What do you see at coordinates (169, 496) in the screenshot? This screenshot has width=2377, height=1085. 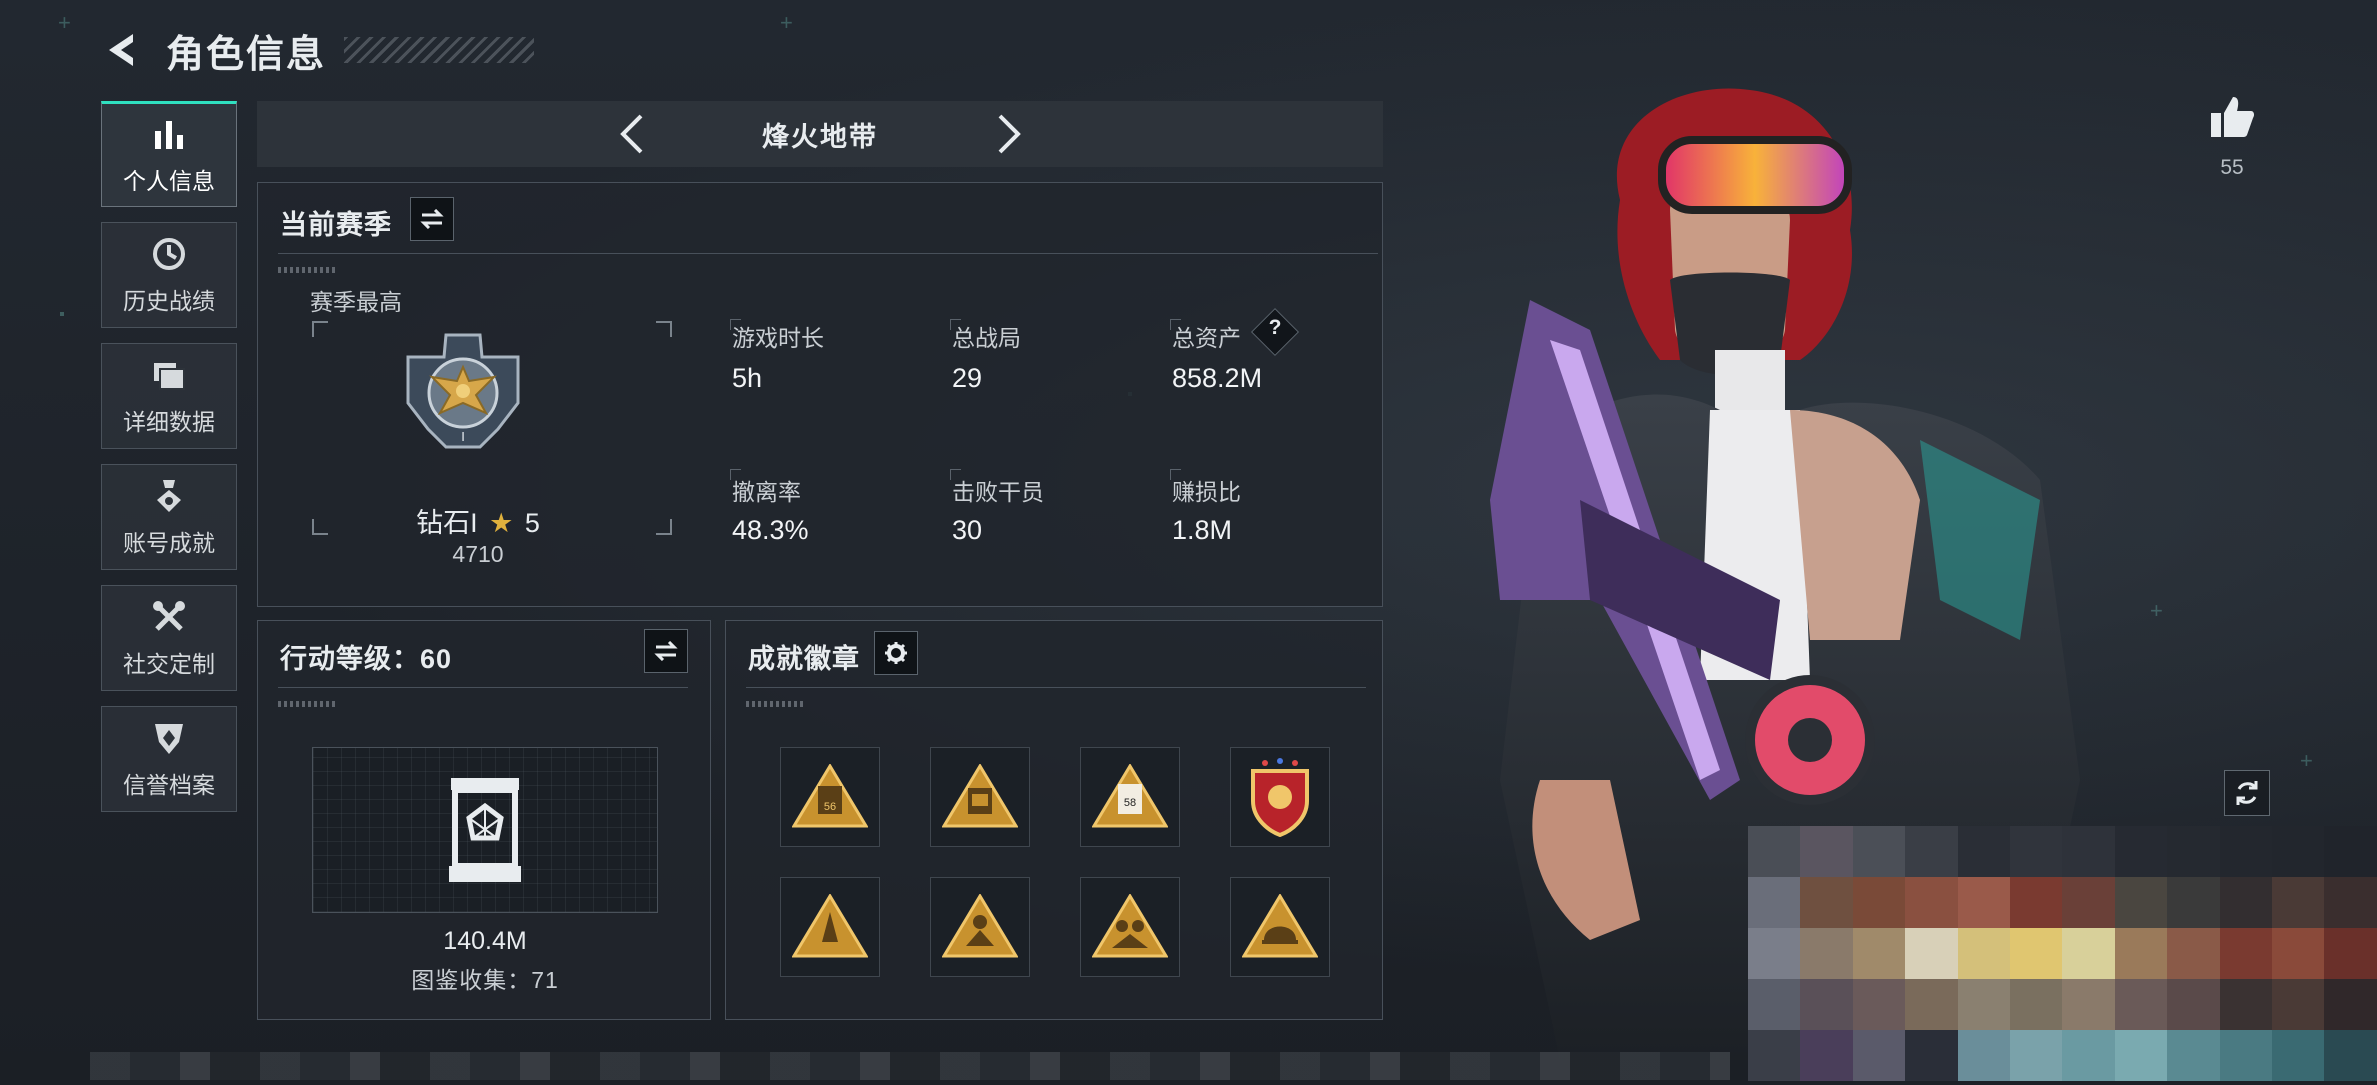 I see `achievement-icon` at bounding box center [169, 496].